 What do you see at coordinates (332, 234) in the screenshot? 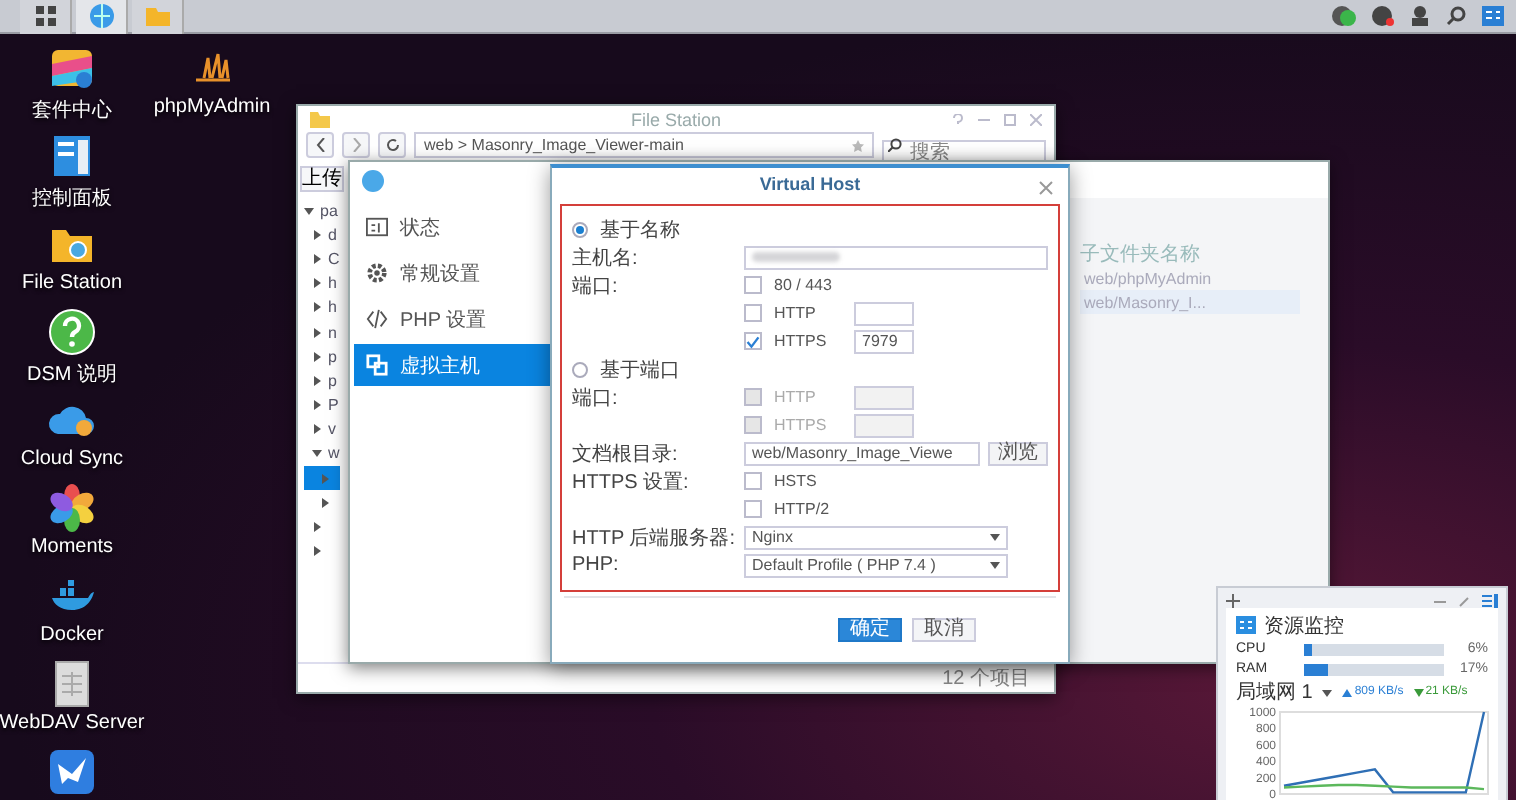
I see `tree-label: d` at bounding box center [332, 234].